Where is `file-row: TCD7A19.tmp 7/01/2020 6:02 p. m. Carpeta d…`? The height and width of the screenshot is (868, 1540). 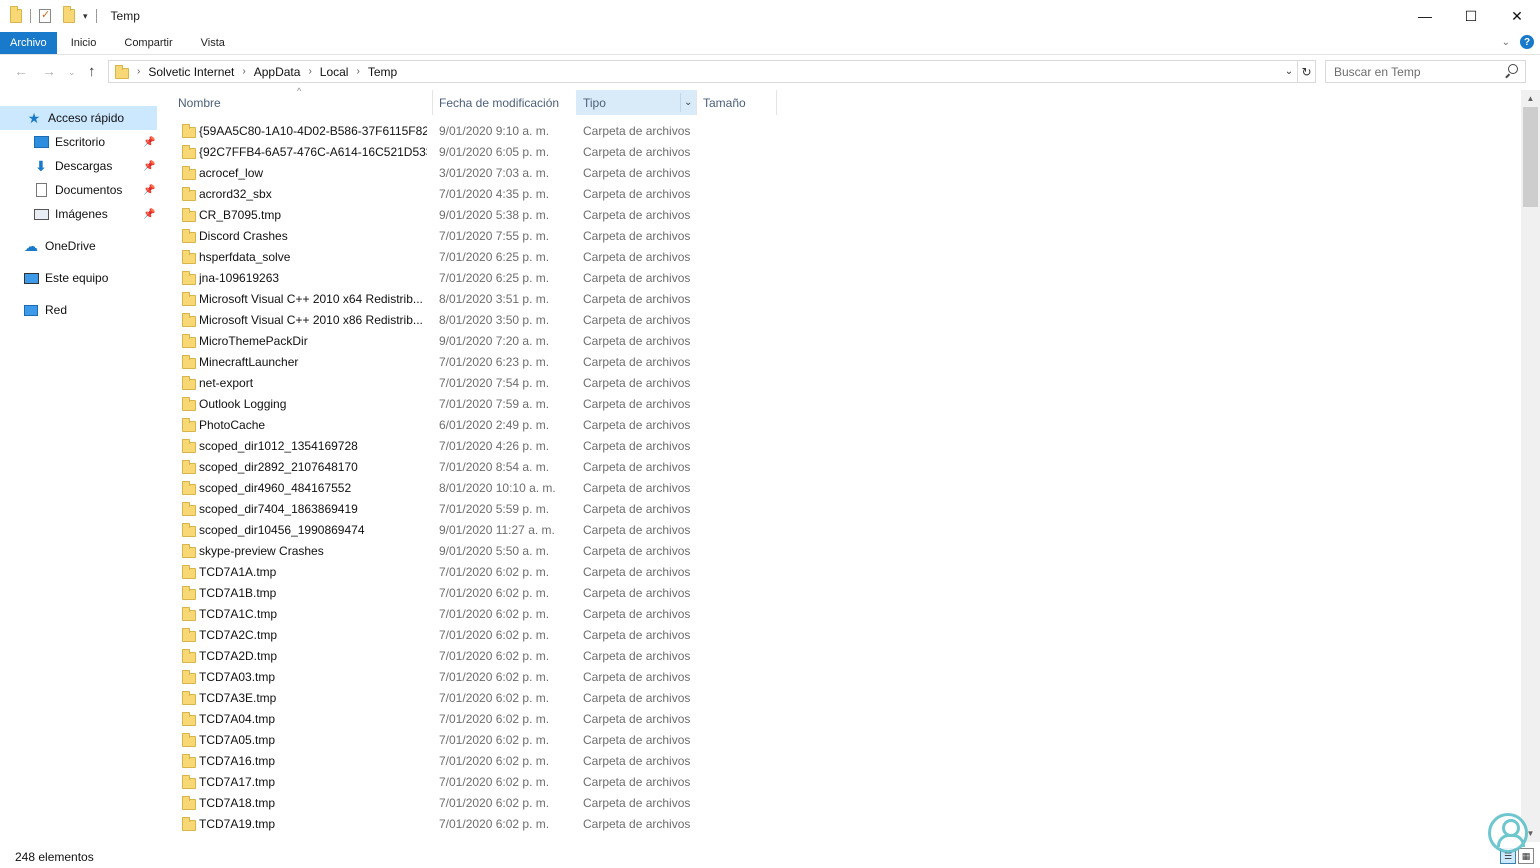
file-row: TCD7A19.tmp 7/01/2020 6:02 p. m. Carpeta d… is located at coordinates (845, 824).